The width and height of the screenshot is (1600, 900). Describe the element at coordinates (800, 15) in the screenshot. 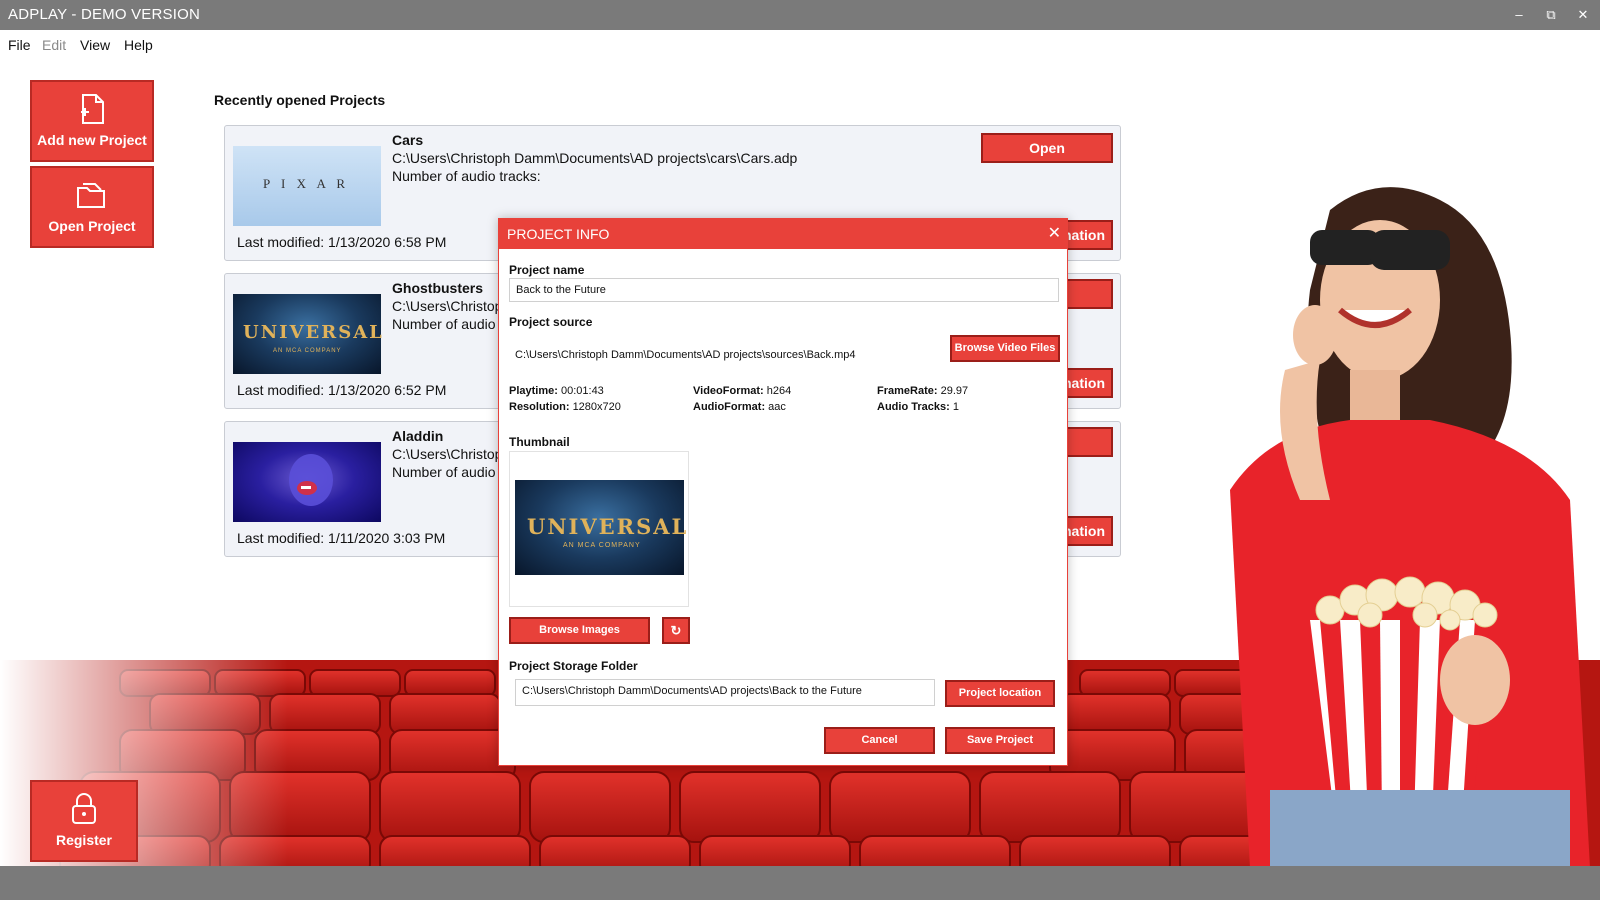

I see `title-bar: ADPLAY - DEMO VERSION – ⧉ ✕` at that location.